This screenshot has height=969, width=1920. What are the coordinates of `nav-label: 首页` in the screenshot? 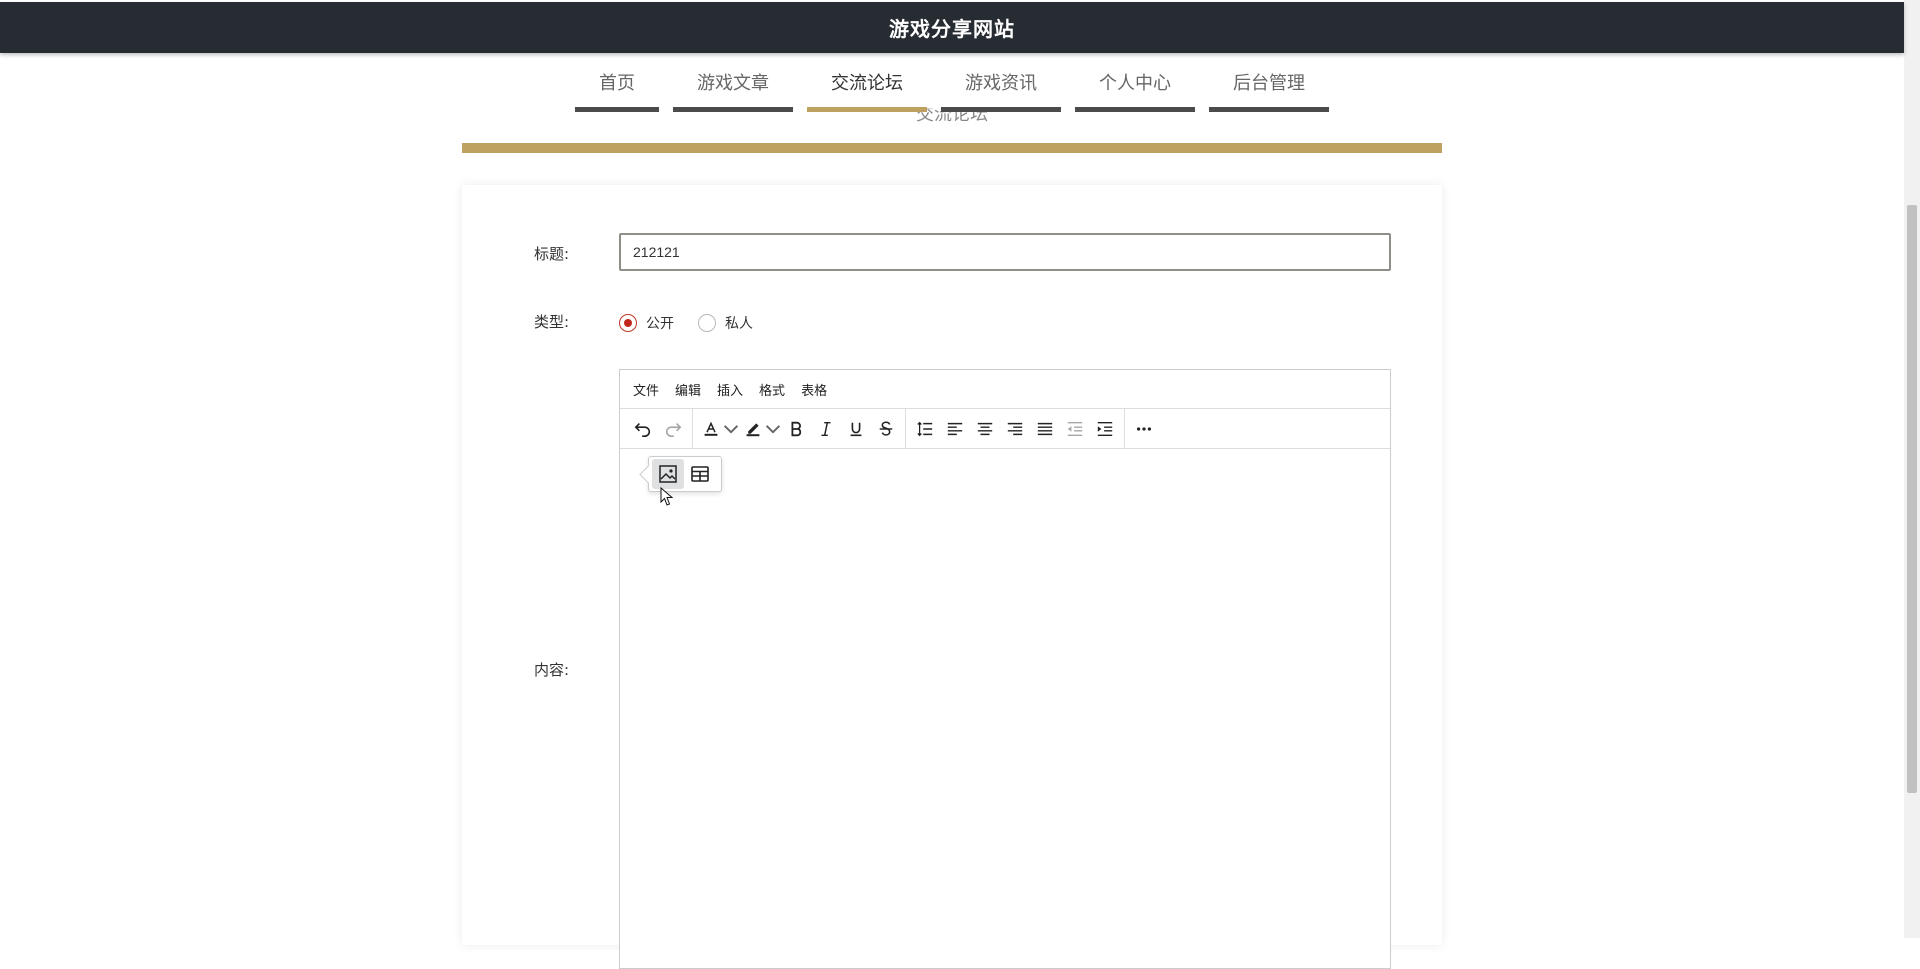 It's located at (617, 83).